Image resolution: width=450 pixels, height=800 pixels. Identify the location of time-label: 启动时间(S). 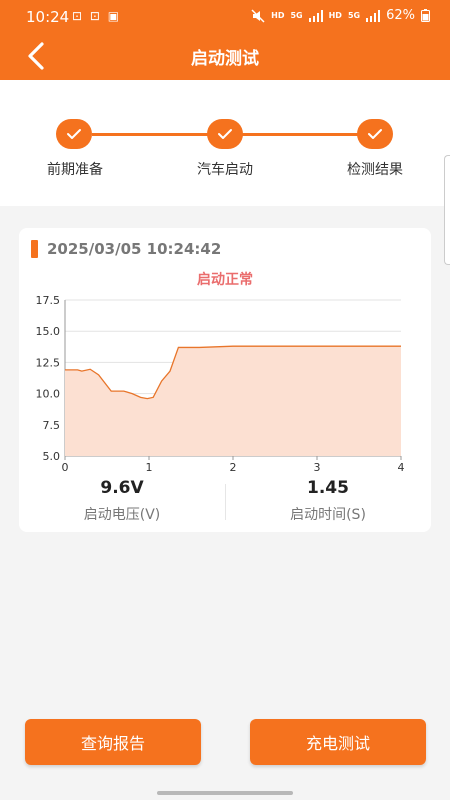
(328, 515).